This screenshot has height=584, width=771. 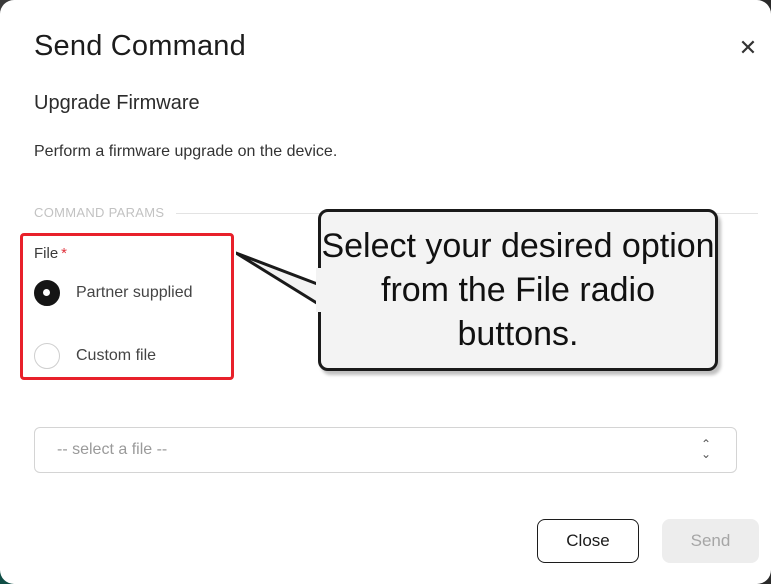 I want to click on command-name: Upgrade Firmware, so click(x=117, y=103).